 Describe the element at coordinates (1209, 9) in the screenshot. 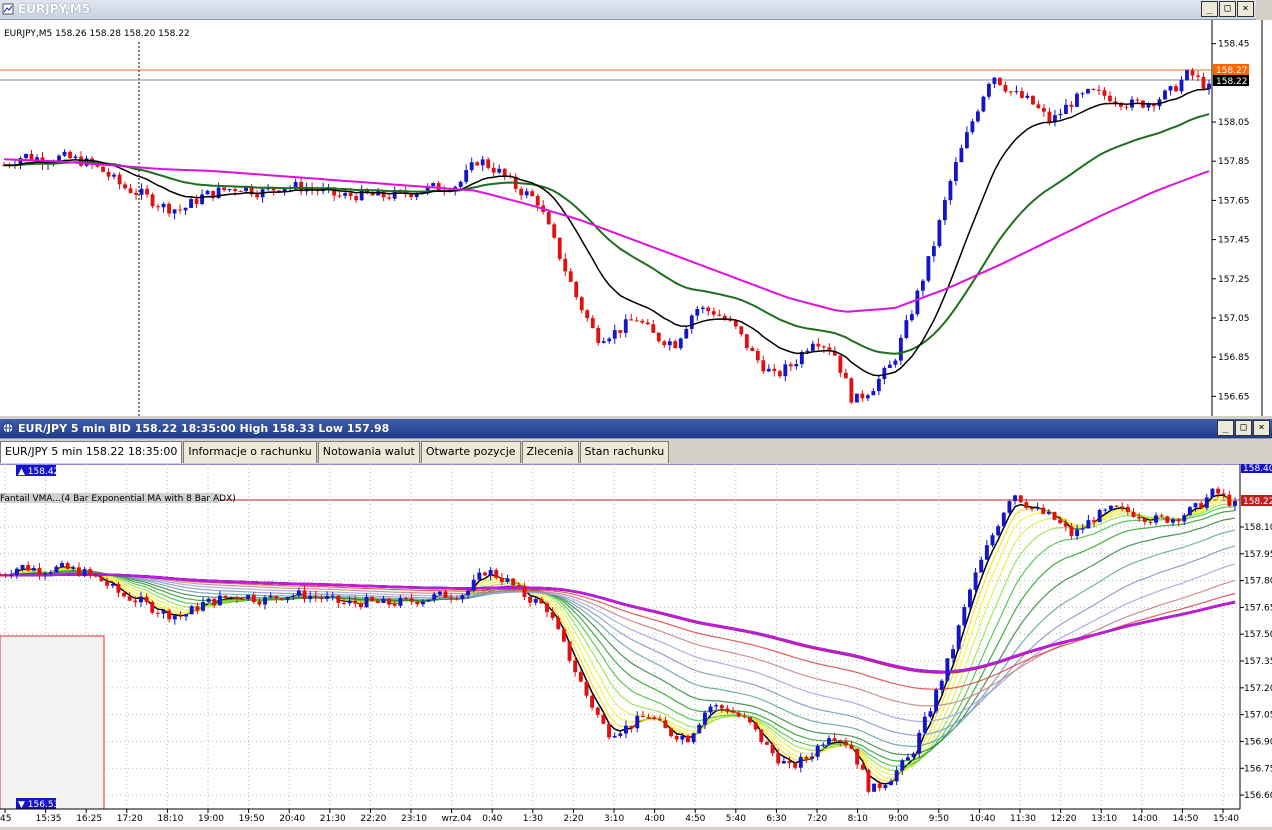

I see `minimize-button: _` at that location.